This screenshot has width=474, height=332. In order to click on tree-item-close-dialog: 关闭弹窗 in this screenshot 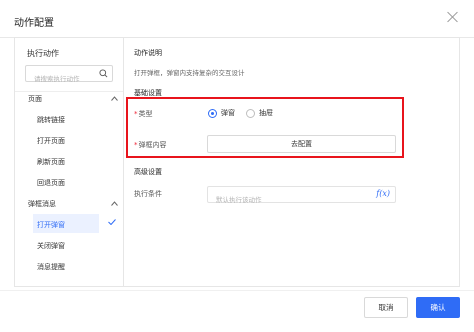, I will do `click(51, 246)`.